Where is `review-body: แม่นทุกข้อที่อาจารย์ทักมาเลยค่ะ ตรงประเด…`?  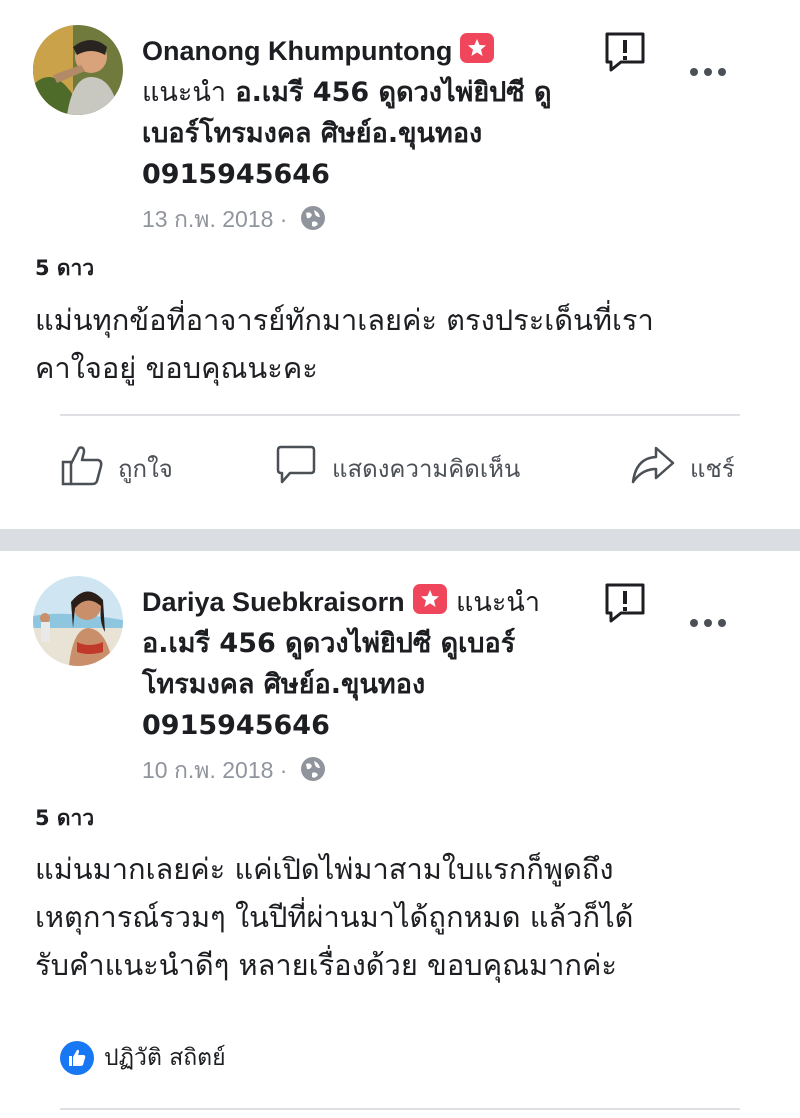
review-body: แม่นทุกข้อที่อาจารย์ทักมาเลยค่ะ ตรงประเด… is located at coordinates (405, 344).